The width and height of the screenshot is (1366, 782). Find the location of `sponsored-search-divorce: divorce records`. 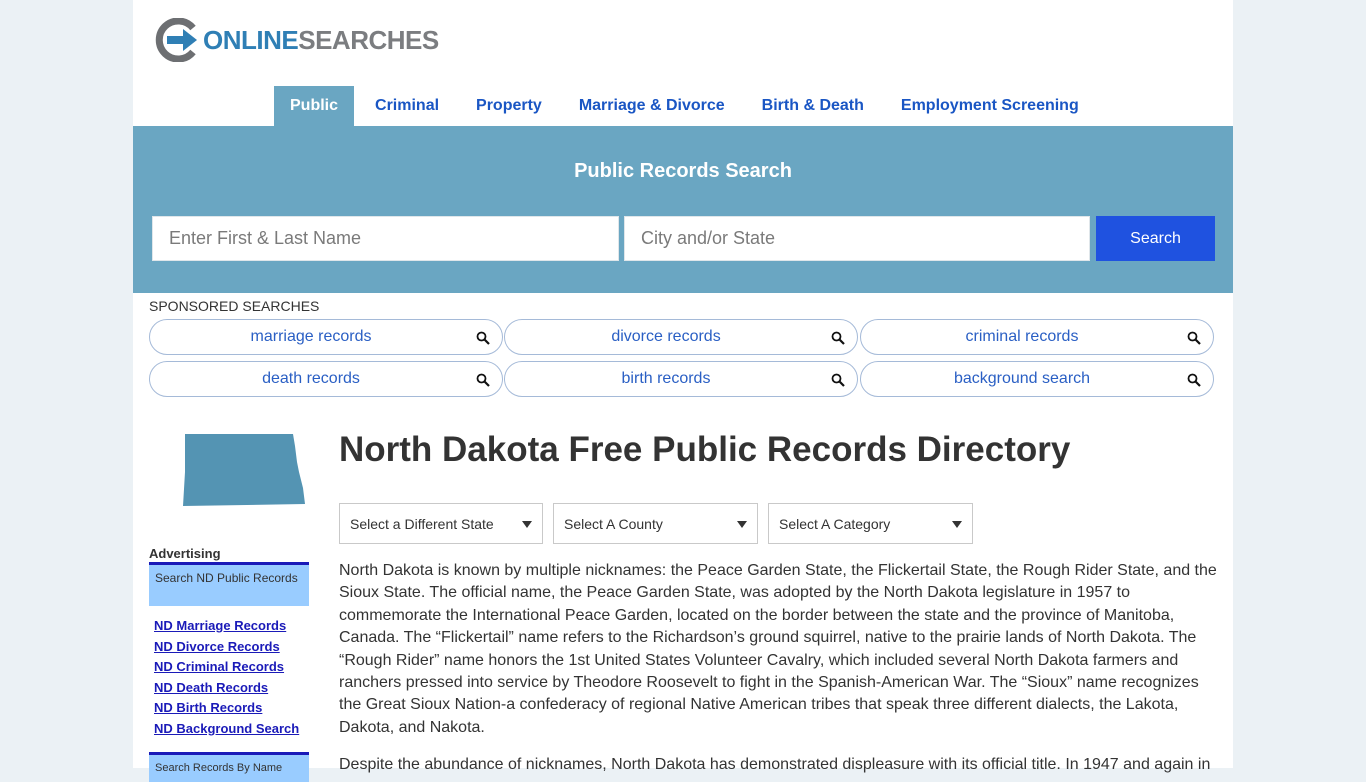

sponsored-search-divorce: divorce records is located at coordinates (681, 337).